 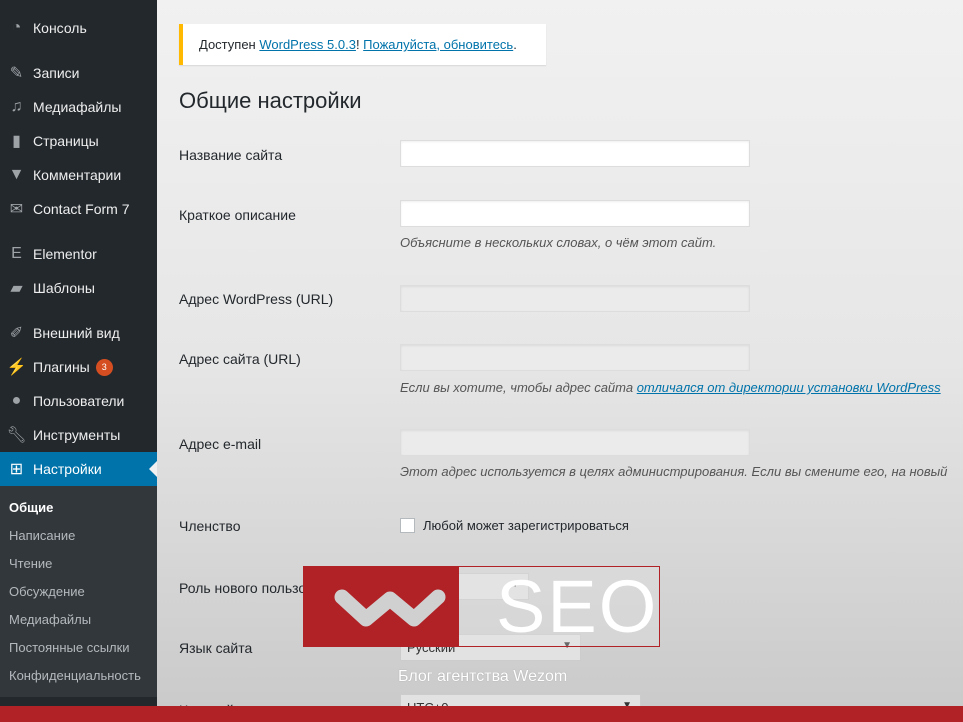 What do you see at coordinates (577, 606) in the screenshot?
I see `watermark-seo-text: SEO` at bounding box center [577, 606].